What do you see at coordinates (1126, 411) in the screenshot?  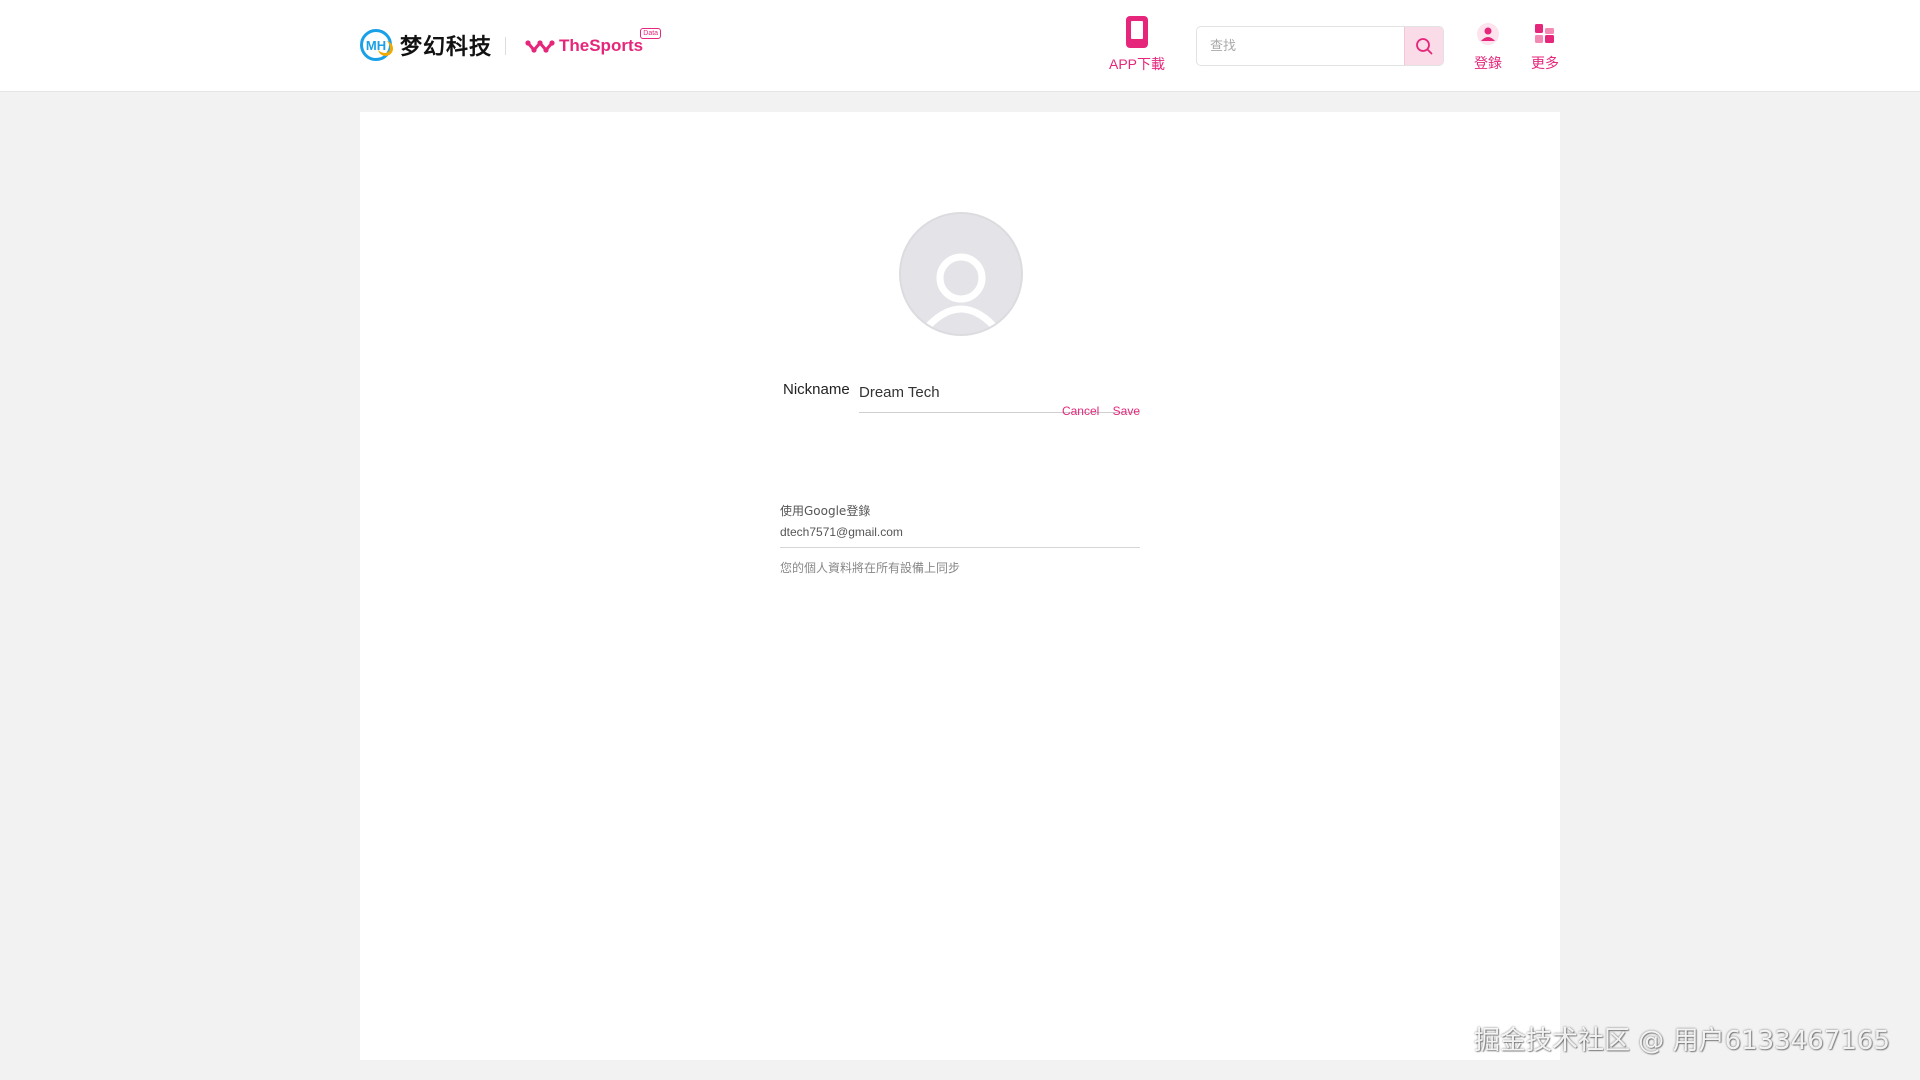 I see `save-button: Save` at bounding box center [1126, 411].